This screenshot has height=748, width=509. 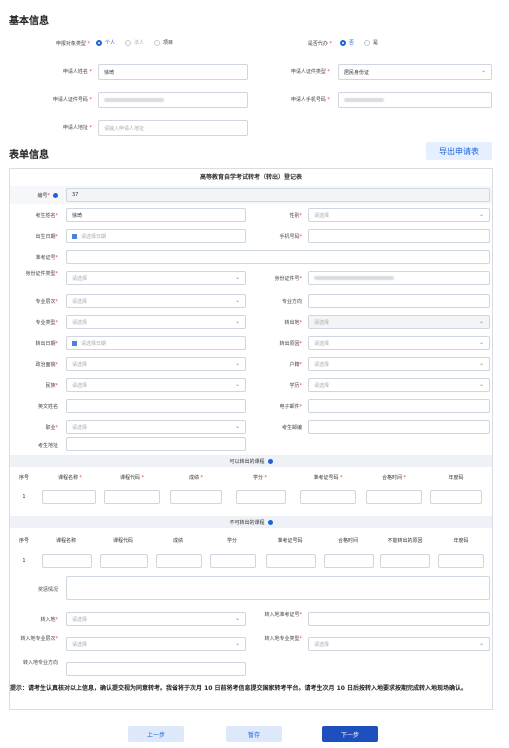 What do you see at coordinates (399, 236) in the screenshot?
I see `mobile-input` at bounding box center [399, 236].